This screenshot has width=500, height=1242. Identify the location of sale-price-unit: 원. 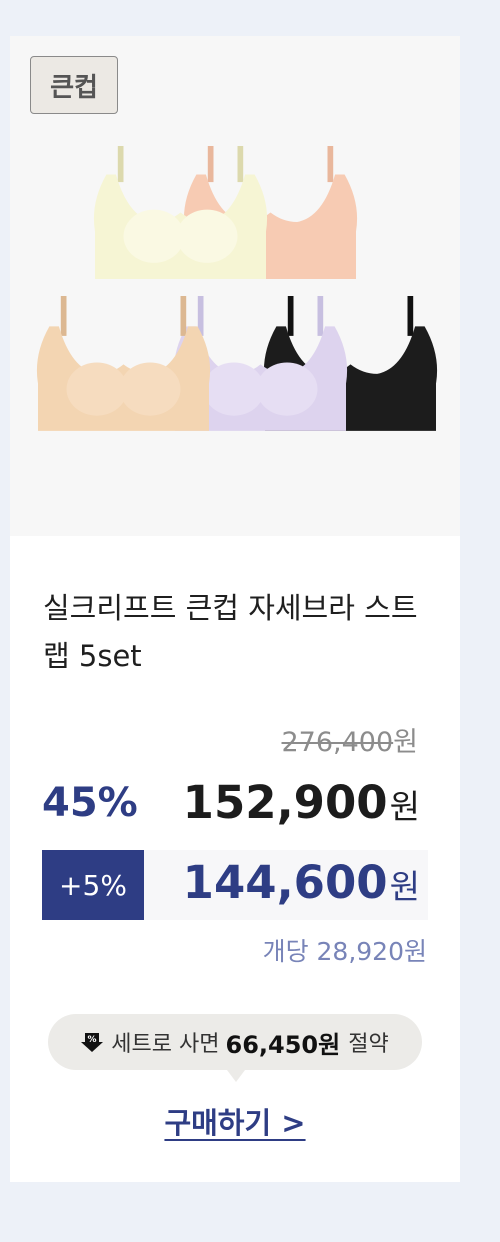
(404, 806).